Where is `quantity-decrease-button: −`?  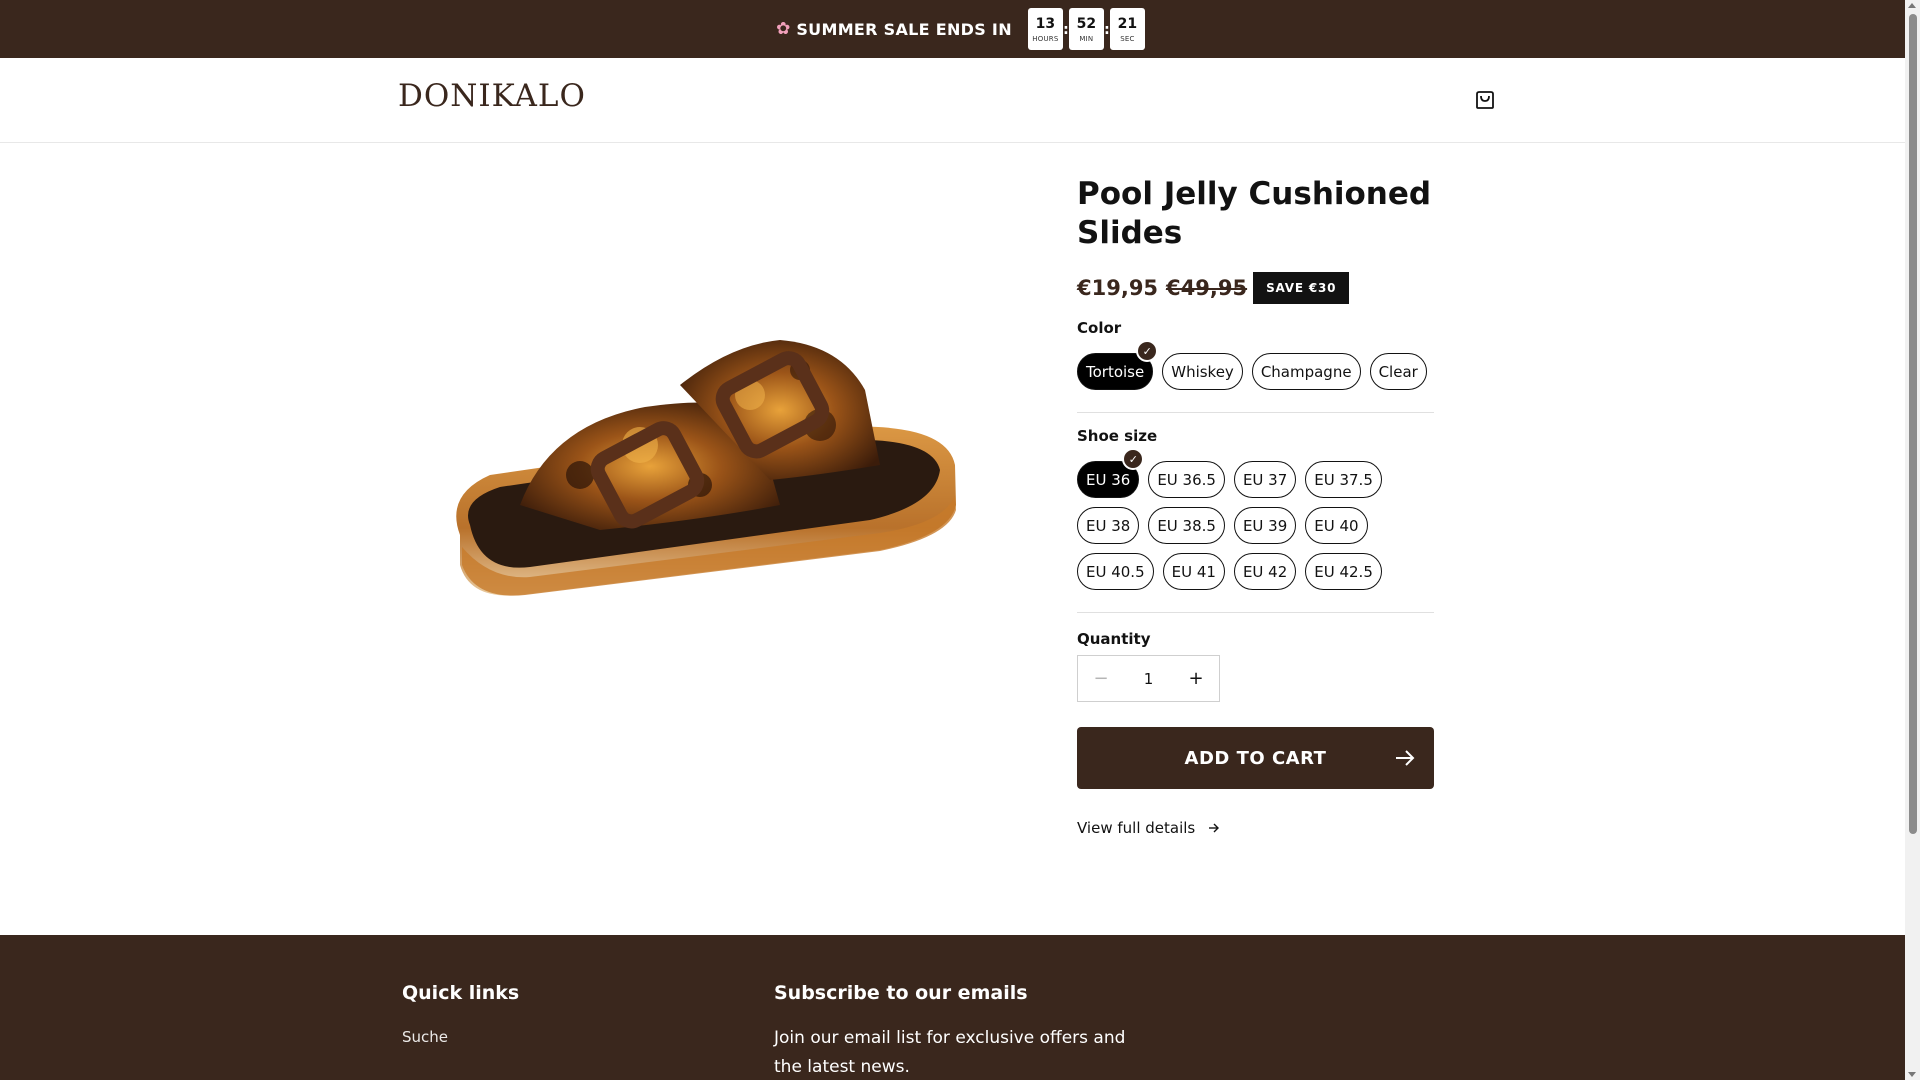 quantity-decrease-button: − is located at coordinates (1101, 678).